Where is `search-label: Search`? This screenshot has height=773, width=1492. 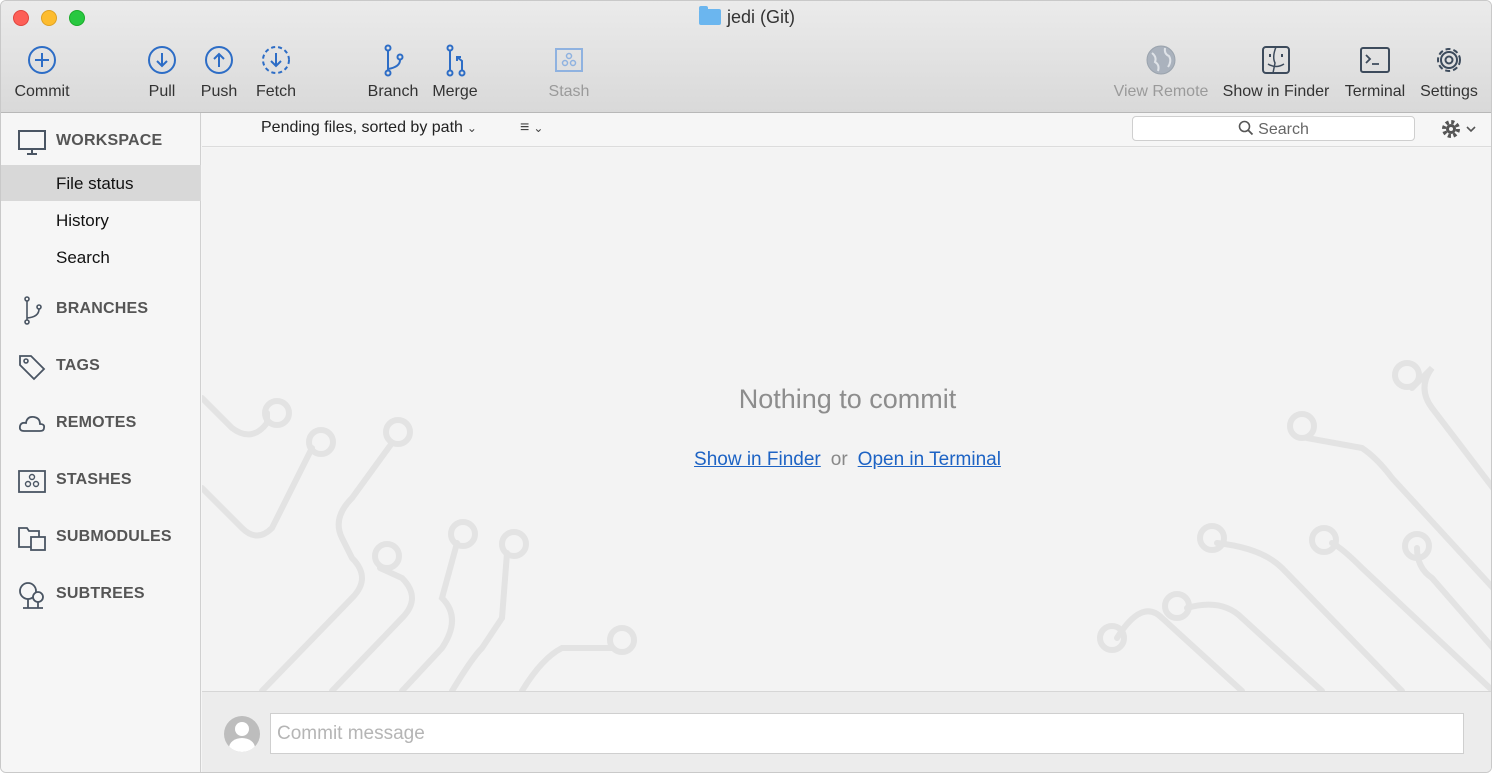 search-label: Search is located at coordinates (83, 257).